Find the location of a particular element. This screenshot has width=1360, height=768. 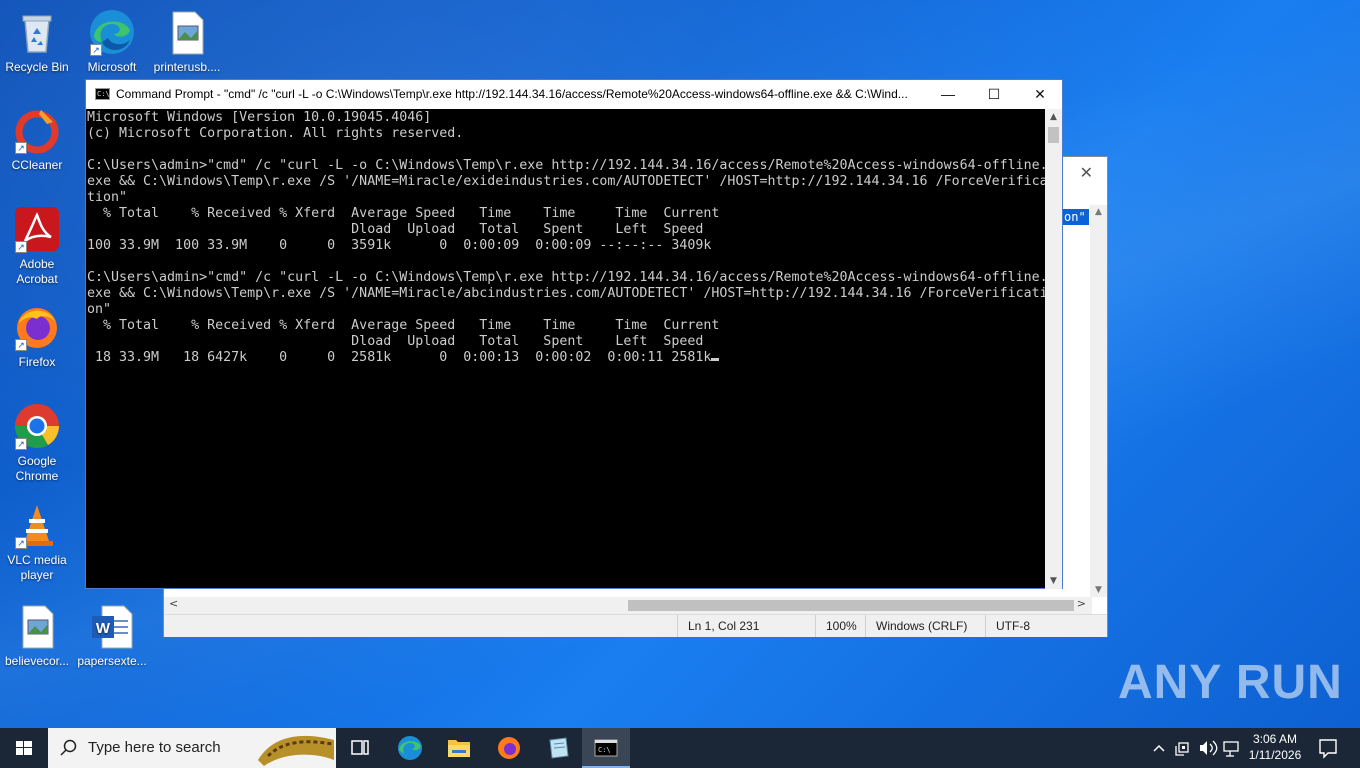

acrobat-icon: ↗ is located at coordinates (37, 229).